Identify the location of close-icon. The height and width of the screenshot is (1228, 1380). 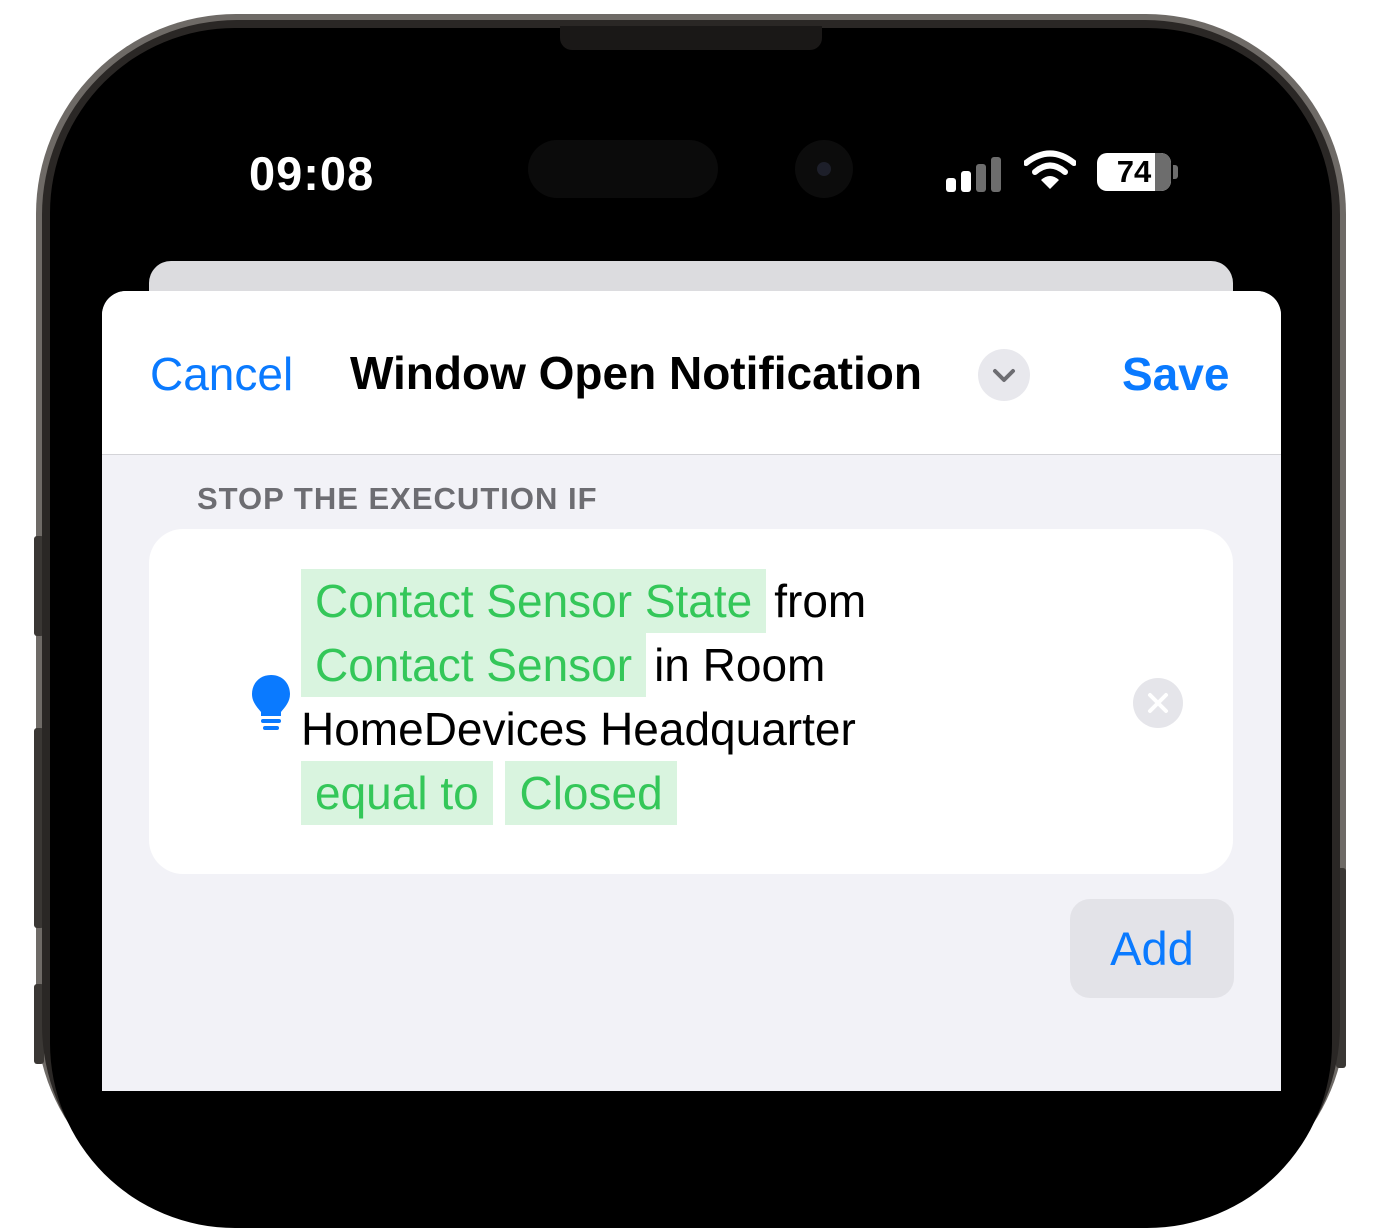
(1158, 703).